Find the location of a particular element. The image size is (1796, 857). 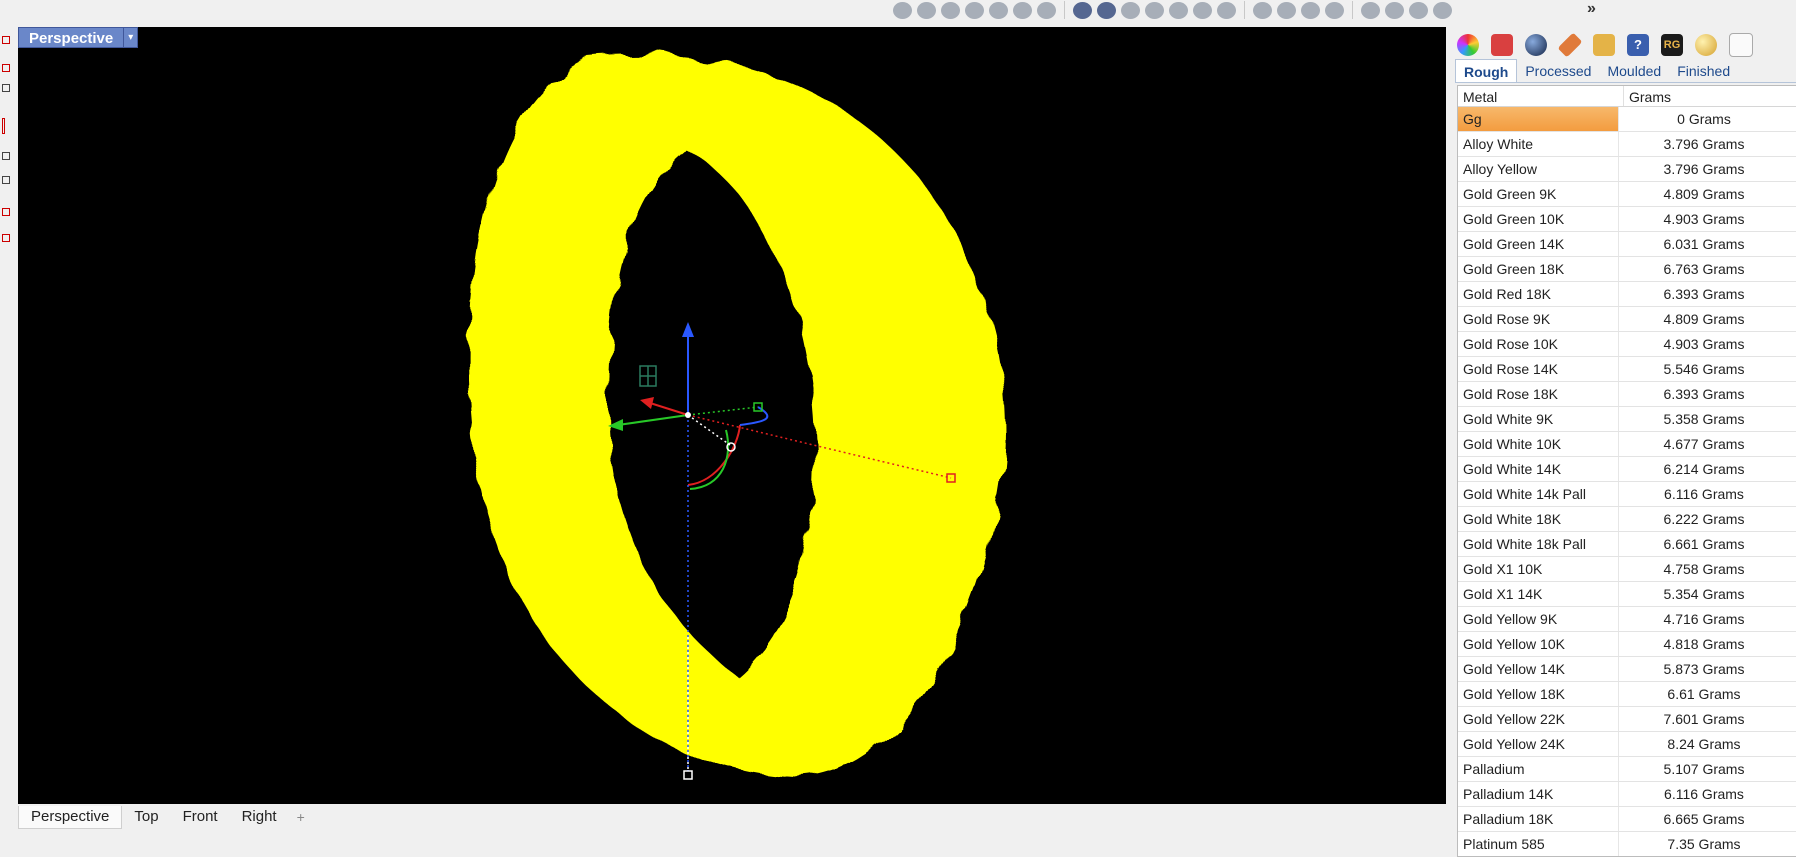

metal-name-cell: Alloy White is located at coordinates (1538, 144).